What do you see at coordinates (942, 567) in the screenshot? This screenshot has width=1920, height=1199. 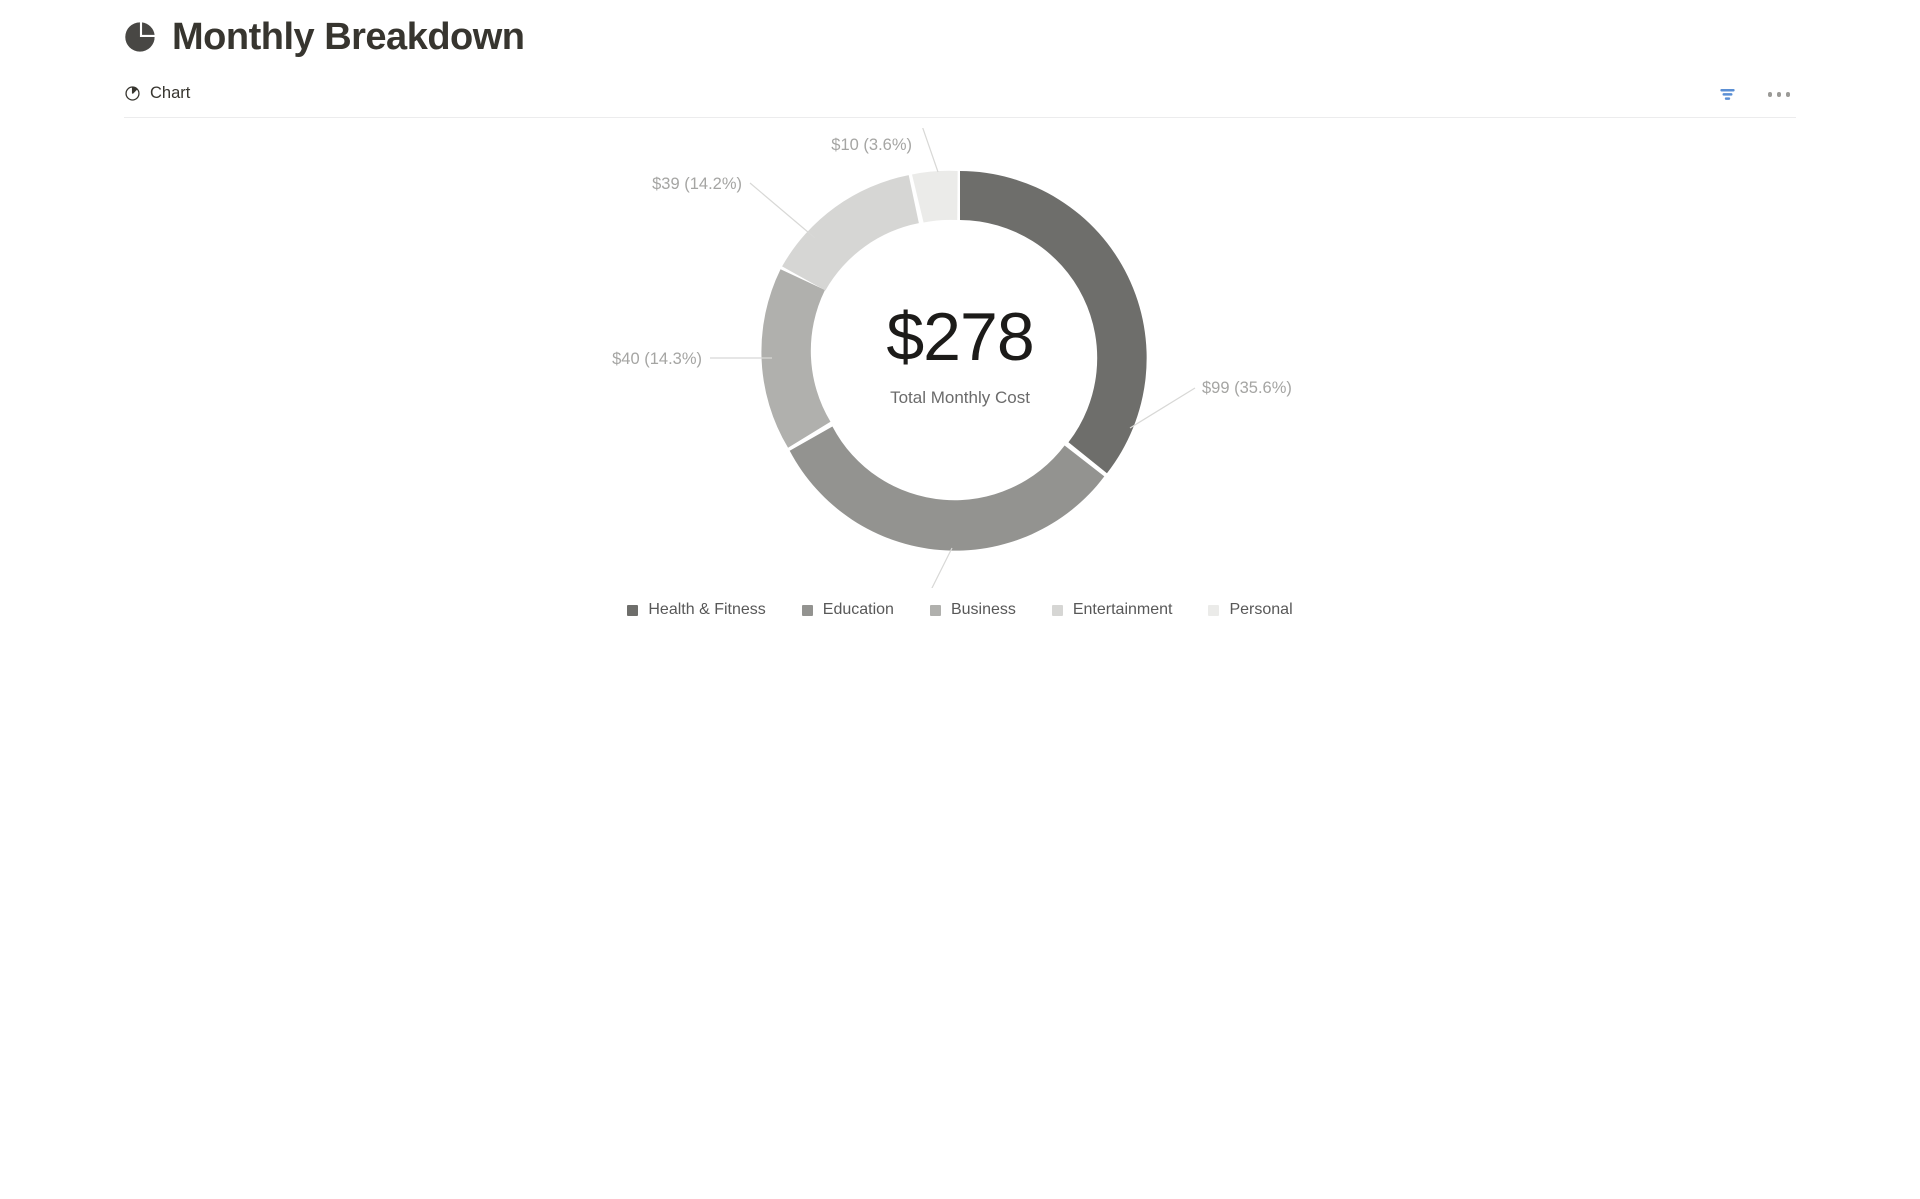 I see `leader-line-education` at bounding box center [942, 567].